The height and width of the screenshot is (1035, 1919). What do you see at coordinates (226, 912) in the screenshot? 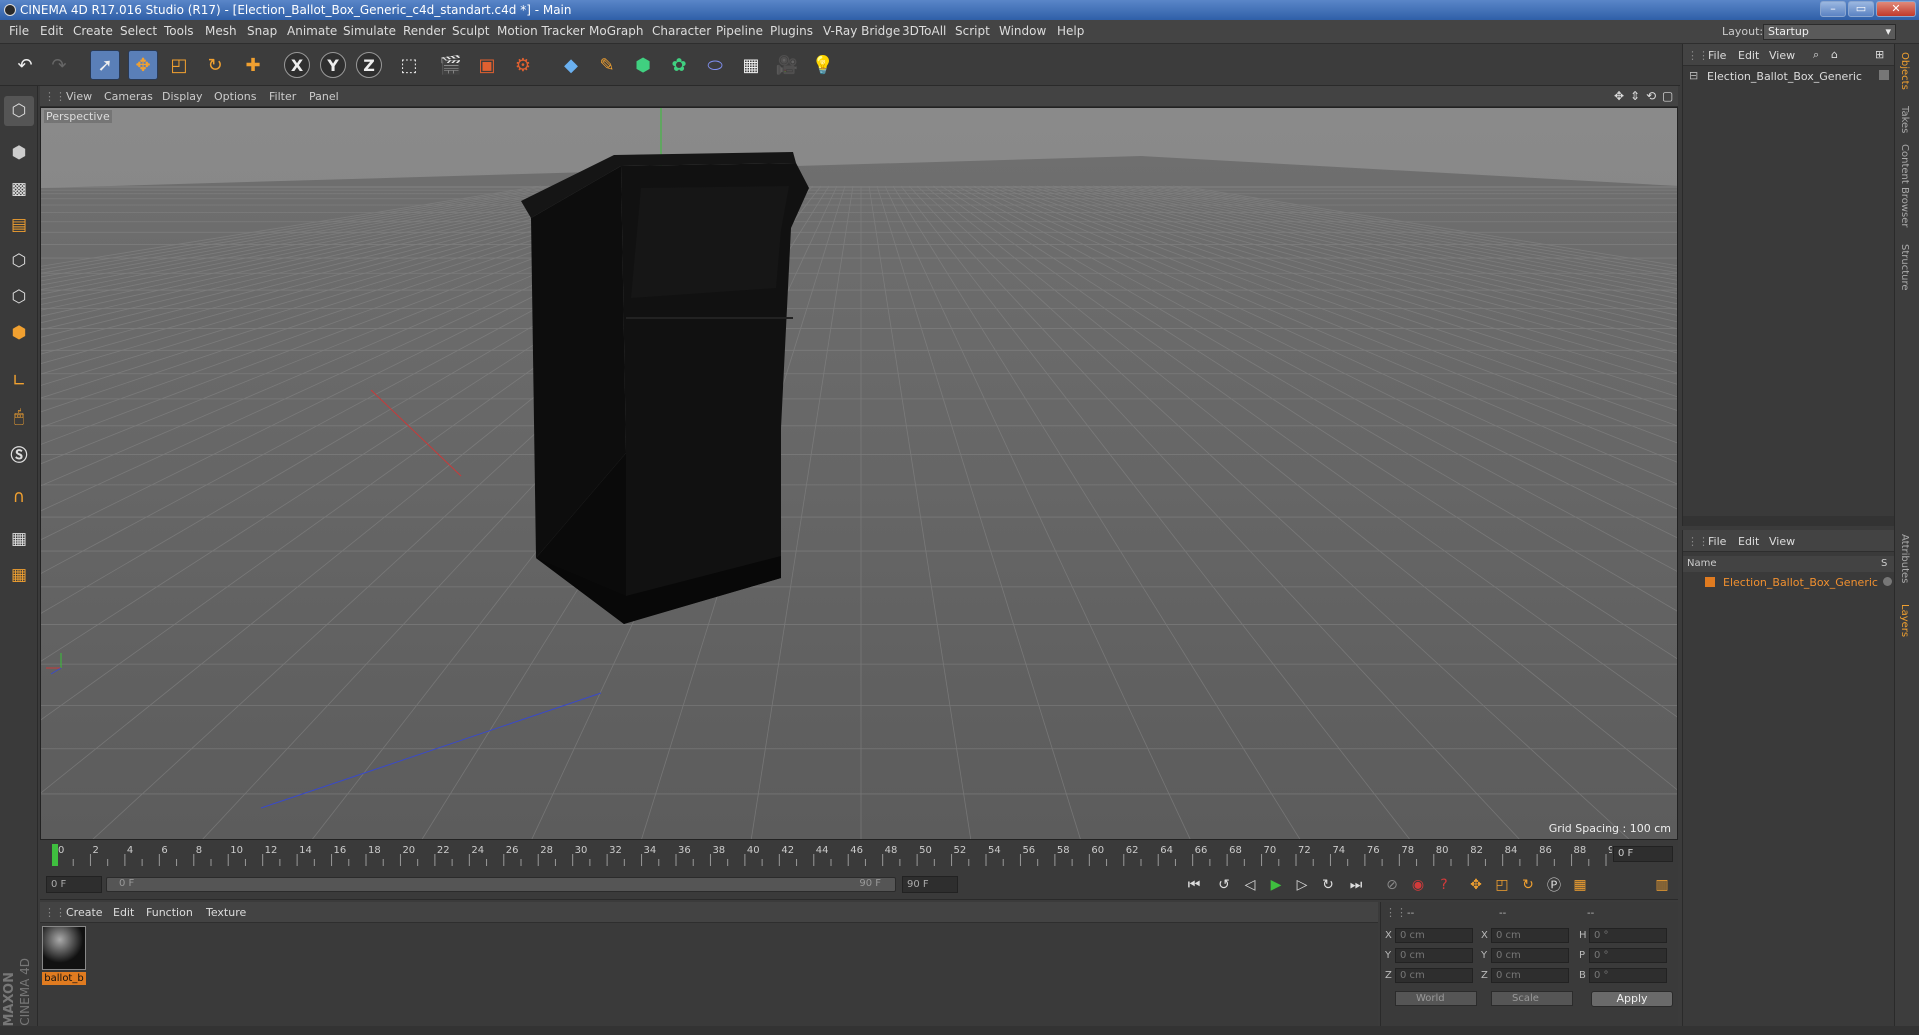
I see `material-menu-texture: Texture` at bounding box center [226, 912].